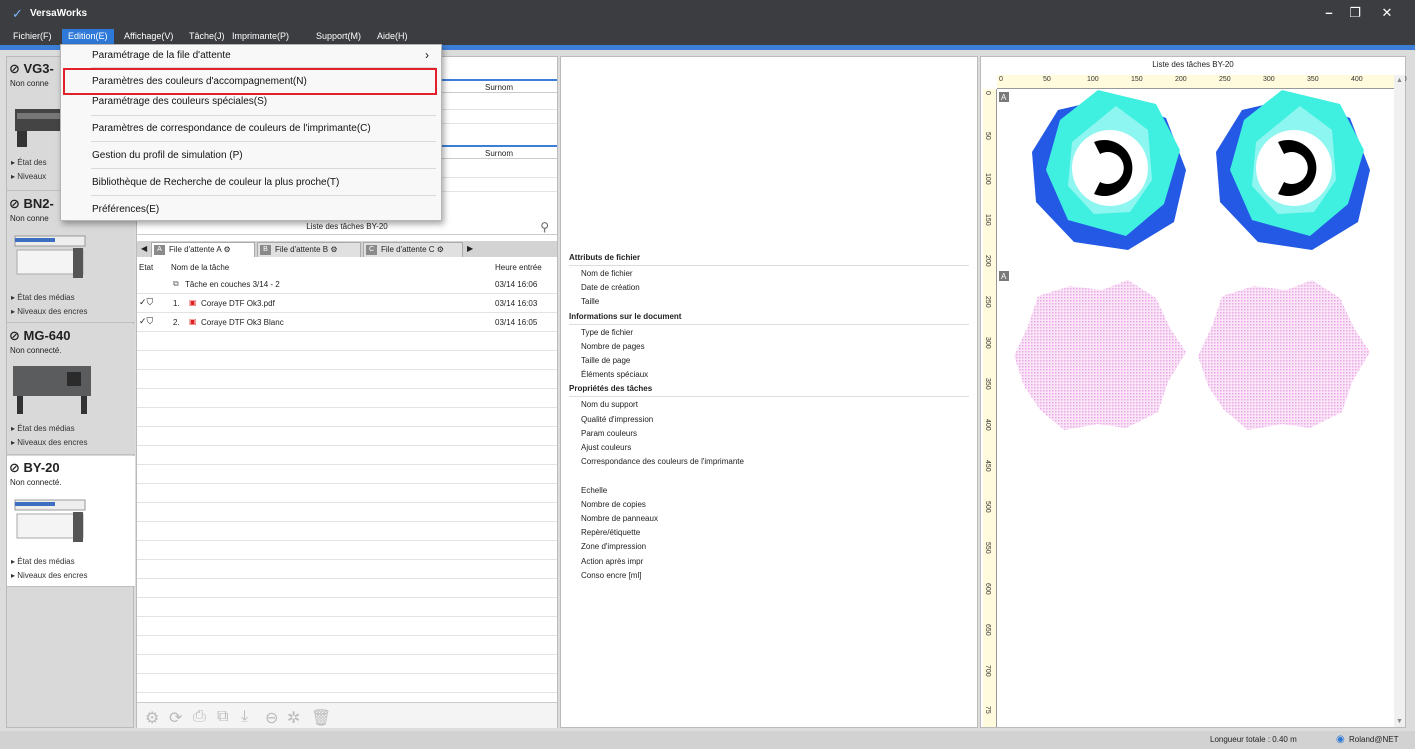 Image resolution: width=1415 pixels, height=749 pixels. What do you see at coordinates (260, 37) in the screenshot?
I see `menu-imprimante: Imprimante(P)` at bounding box center [260, 37].